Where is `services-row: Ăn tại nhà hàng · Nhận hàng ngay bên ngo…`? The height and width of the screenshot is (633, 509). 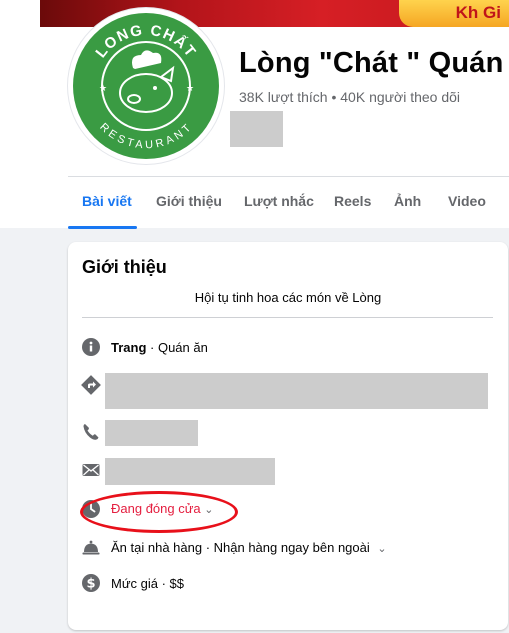 services-row: Ăn tại nhà hàng · Nhận hàng ngay bên ngo… is located at coordinates (249, 547).